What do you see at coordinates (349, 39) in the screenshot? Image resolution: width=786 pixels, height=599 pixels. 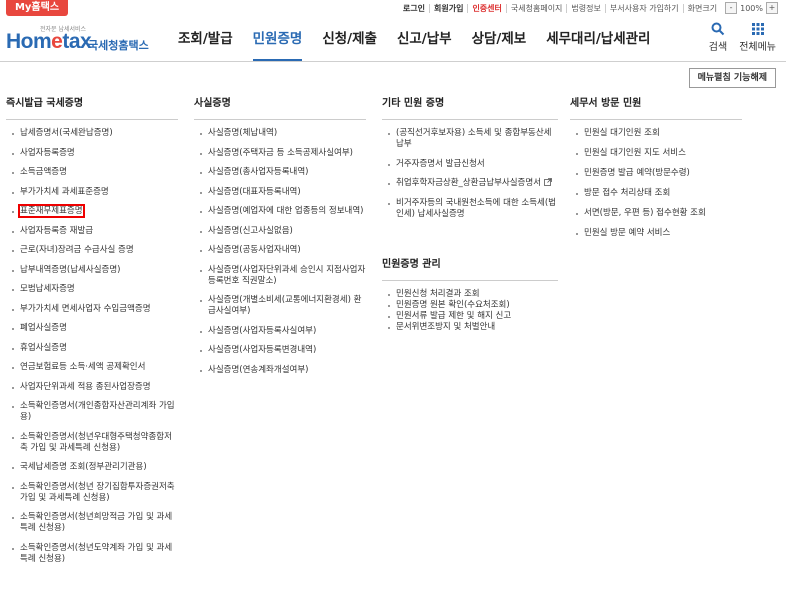 I see `nav-apply-submit: 신청/제출` at bounding box center [349, 39].